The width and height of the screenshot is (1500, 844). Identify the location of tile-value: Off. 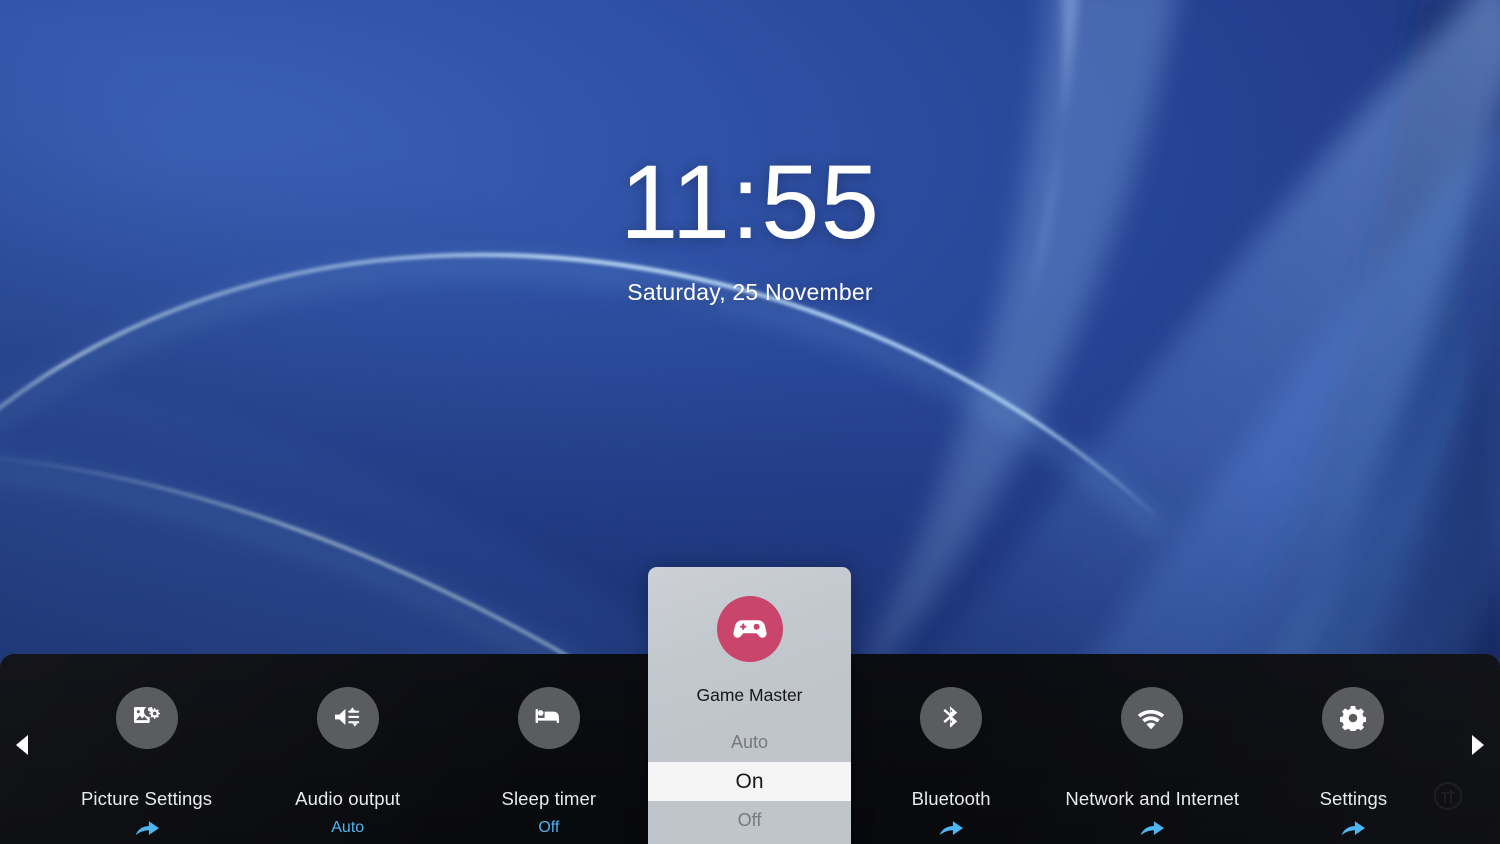
(549, 827).